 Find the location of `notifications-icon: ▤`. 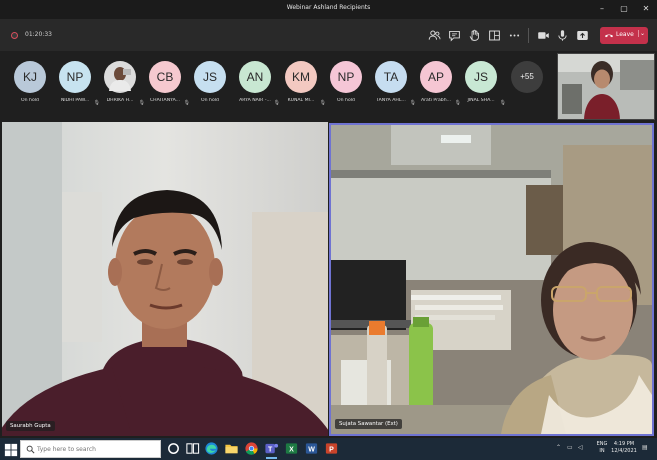

notifications-icon: ▤ is located at coordinates (645, 447).